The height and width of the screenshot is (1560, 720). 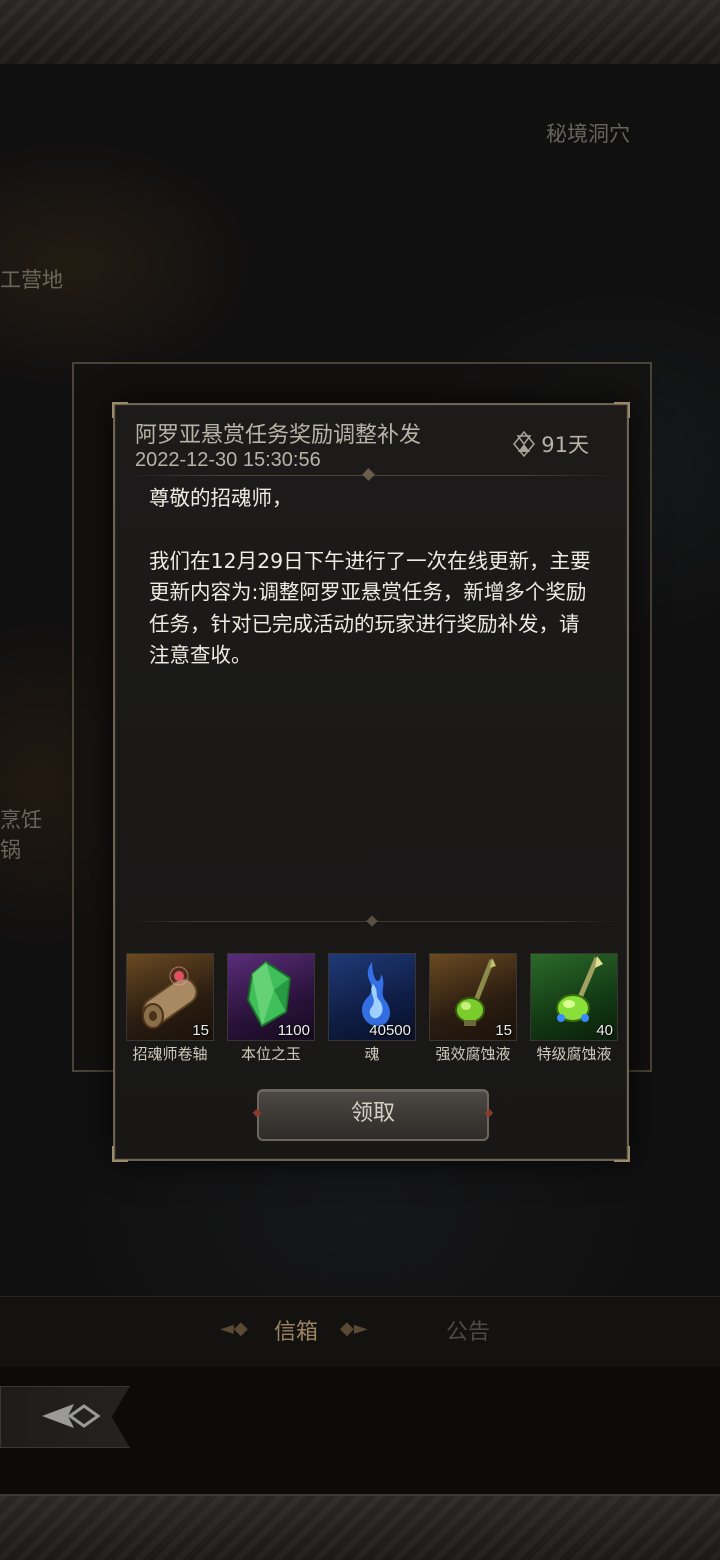 What do you see at coordinates (72, 1416) in the screenshot?
I see `back-arrow-icon` at bounding box center [72, 1416].